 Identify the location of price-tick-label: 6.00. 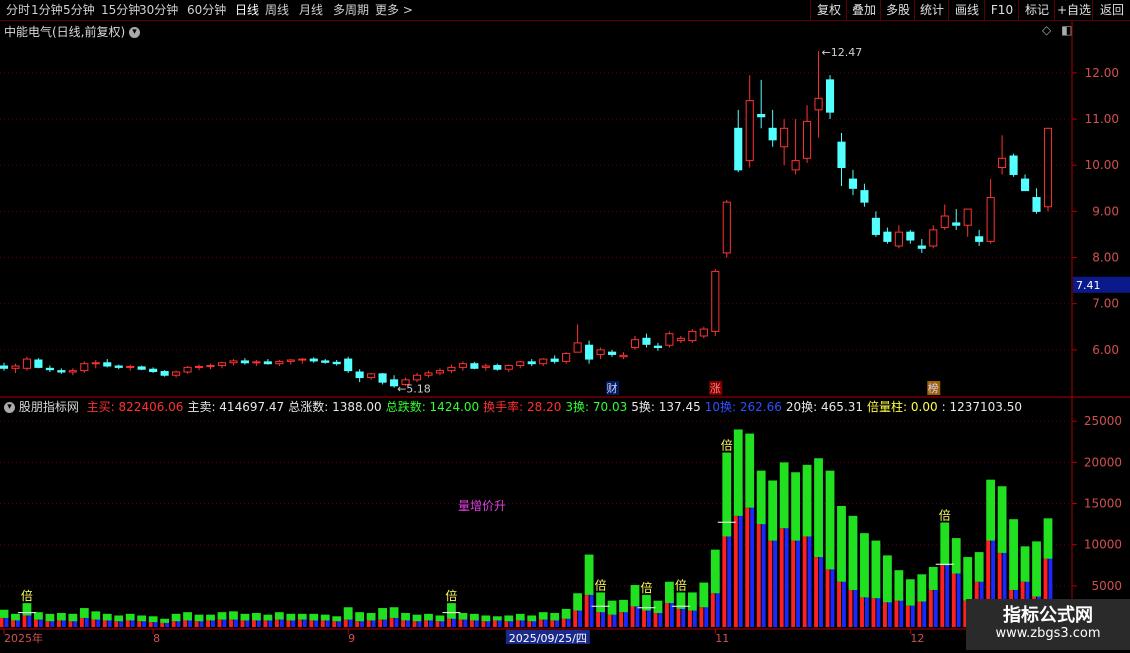
(1105, 350).